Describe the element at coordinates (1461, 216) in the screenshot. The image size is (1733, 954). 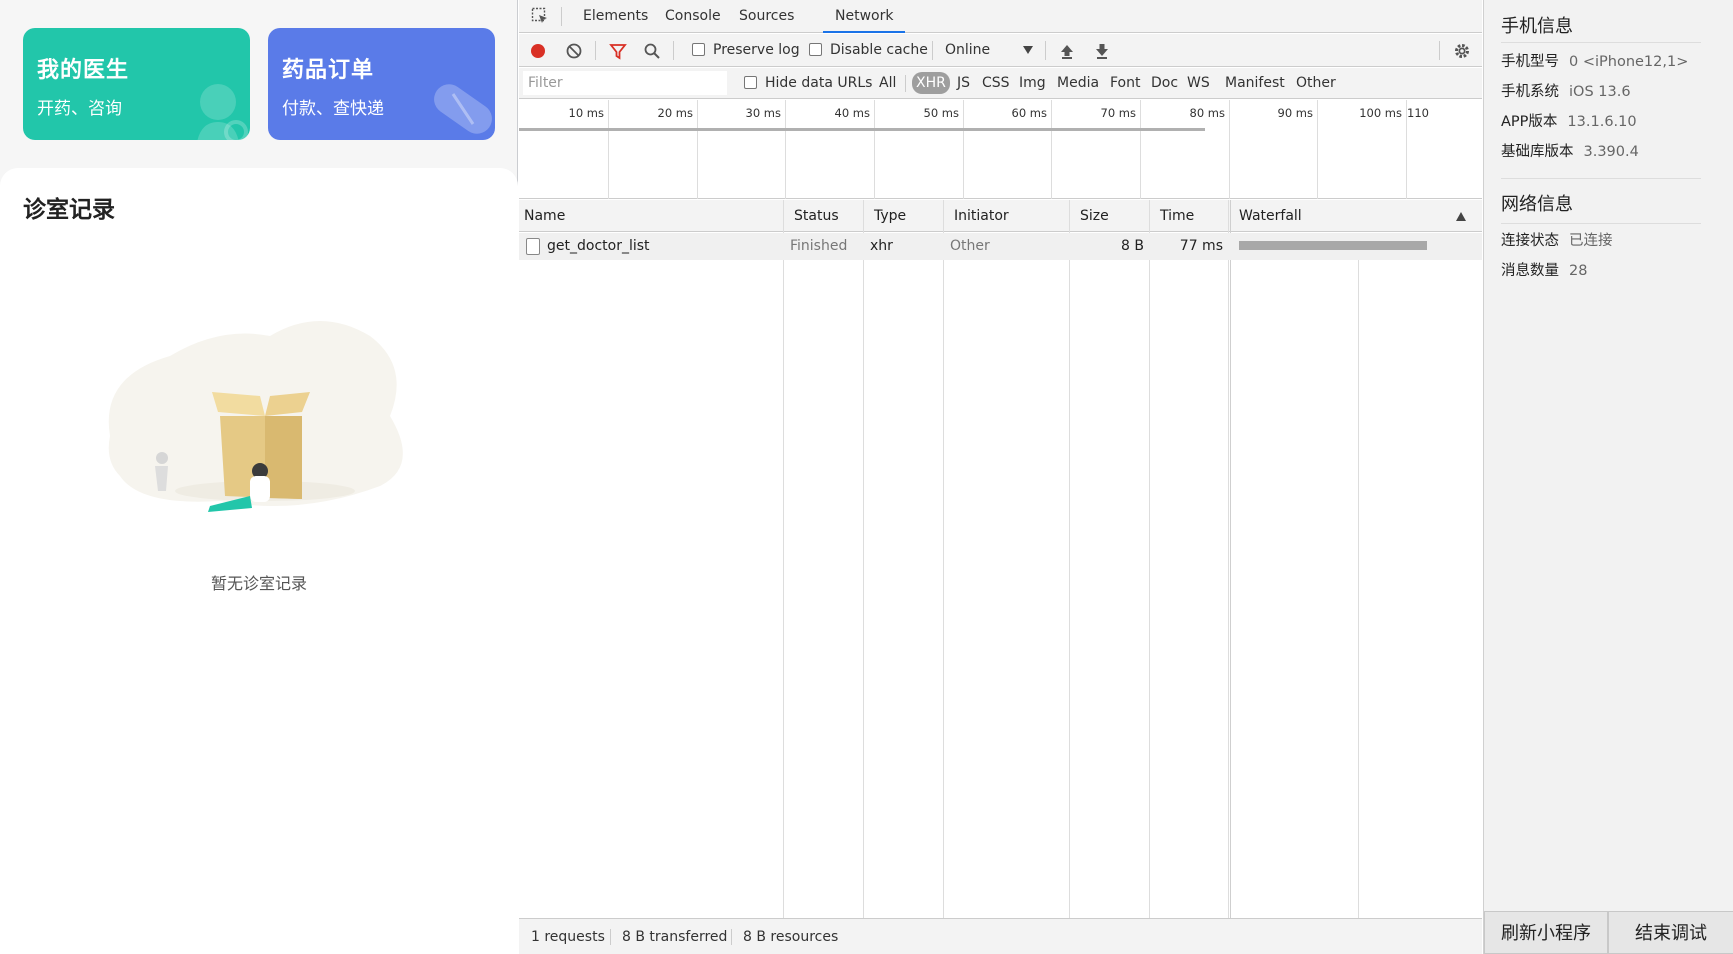
I see `sort-ascending-icon` at that location.